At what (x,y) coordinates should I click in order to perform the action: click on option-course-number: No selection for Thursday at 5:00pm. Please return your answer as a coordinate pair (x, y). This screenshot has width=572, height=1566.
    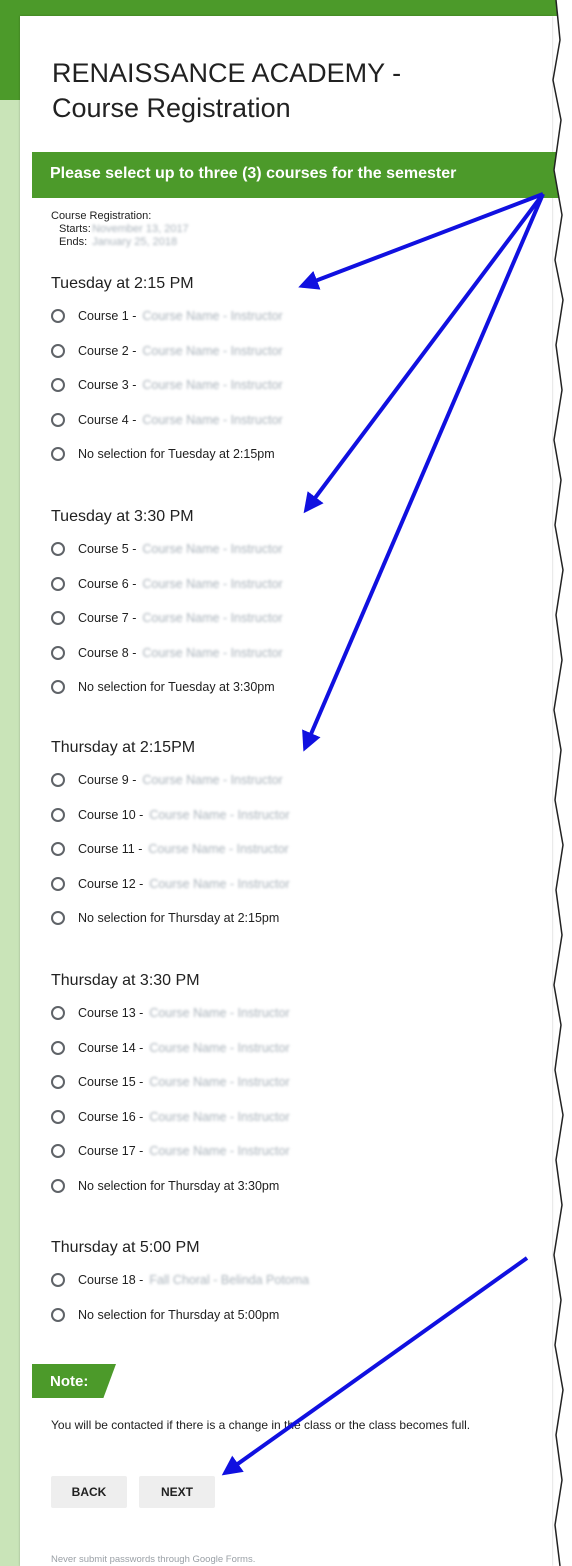
    Looking at the image, I should click on (179, 1314).